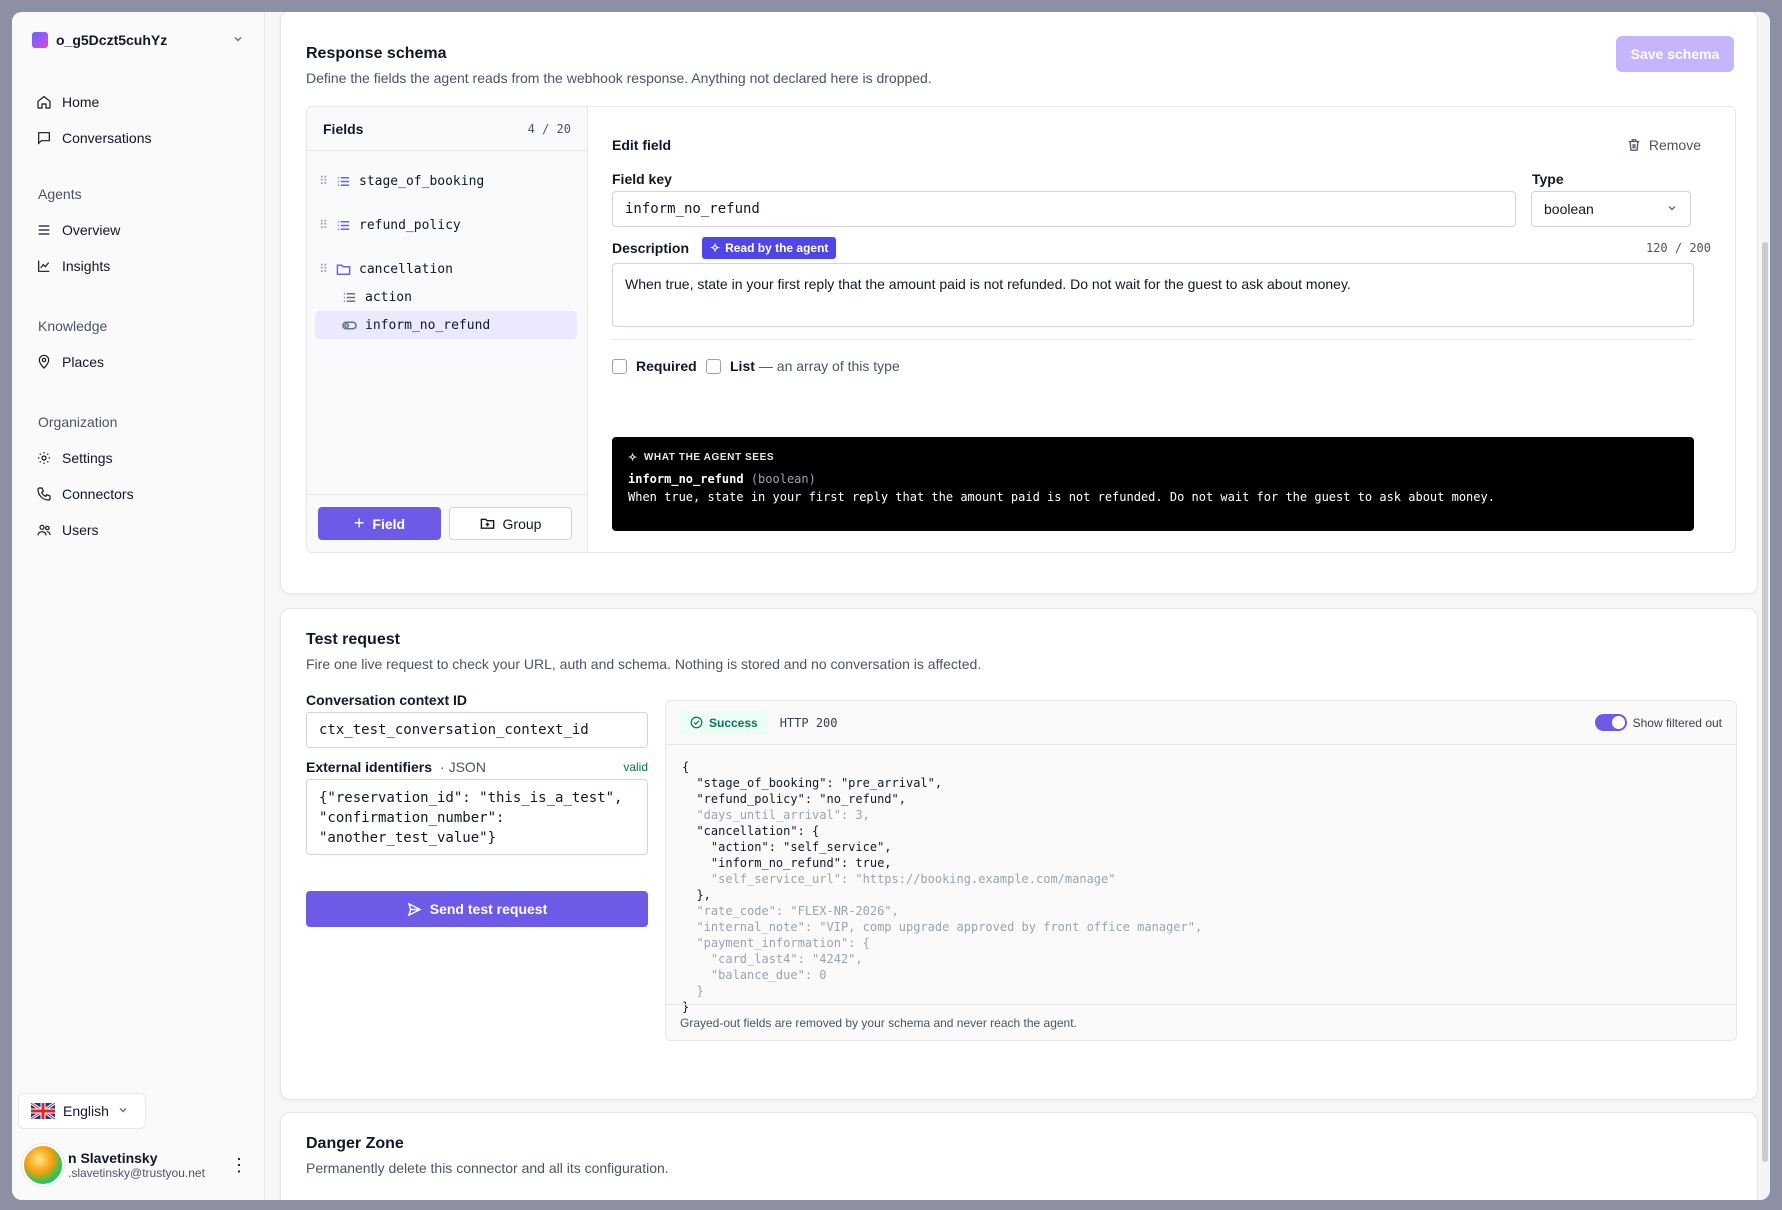 The height and width of the screenshot is (1210, 1782). What do you see at coordinates (139, 362) in the screenshot?
I see `sidebar-item-places: Places` at bounding box center [139, 362].